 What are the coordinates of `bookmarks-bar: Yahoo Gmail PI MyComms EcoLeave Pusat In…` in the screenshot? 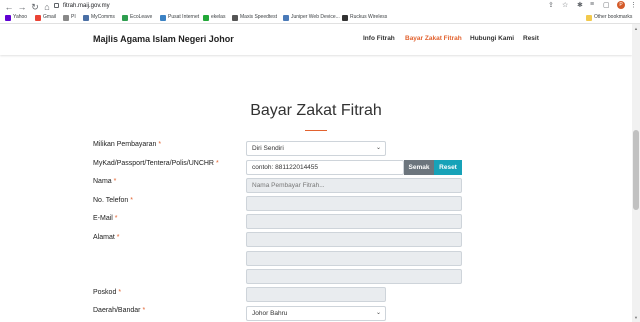 It's located at (320, 17).